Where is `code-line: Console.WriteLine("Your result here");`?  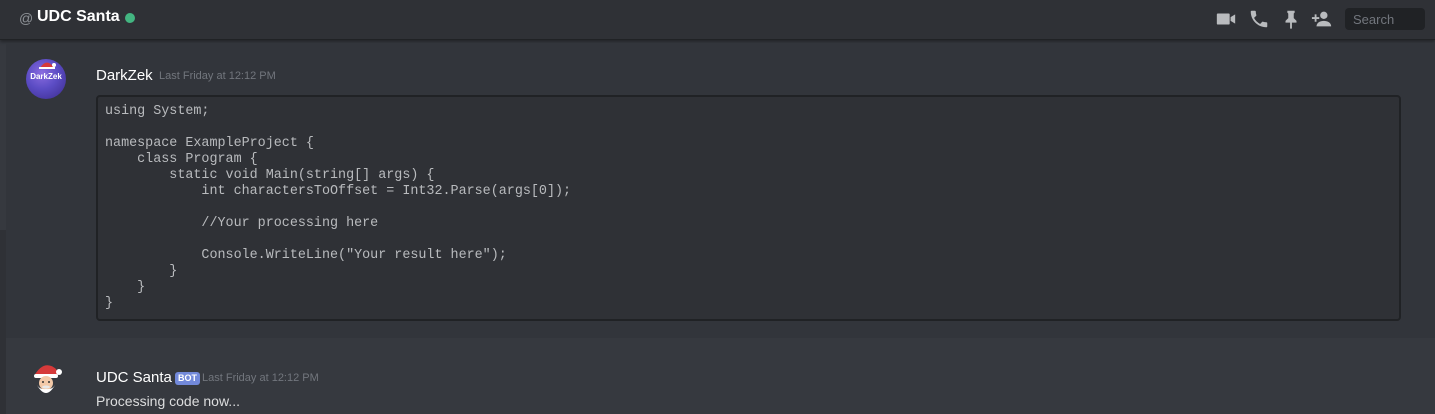 code-line: Console.WriteLine("Your result here"); is located at coordinates (306, 255).